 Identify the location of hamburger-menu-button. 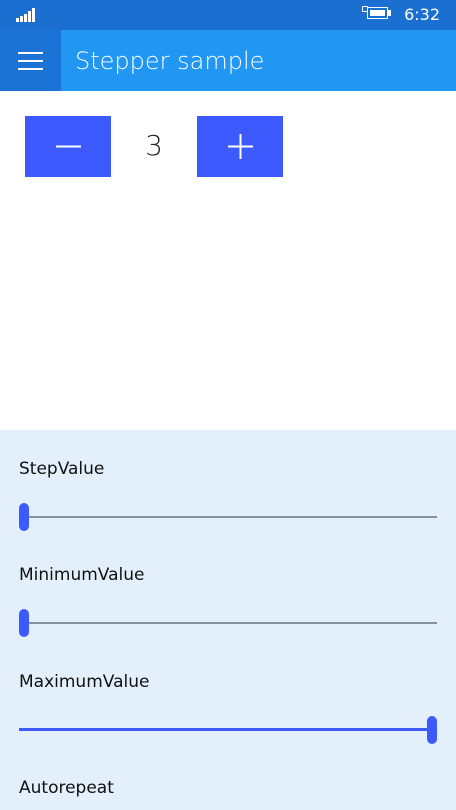
(30, 60).